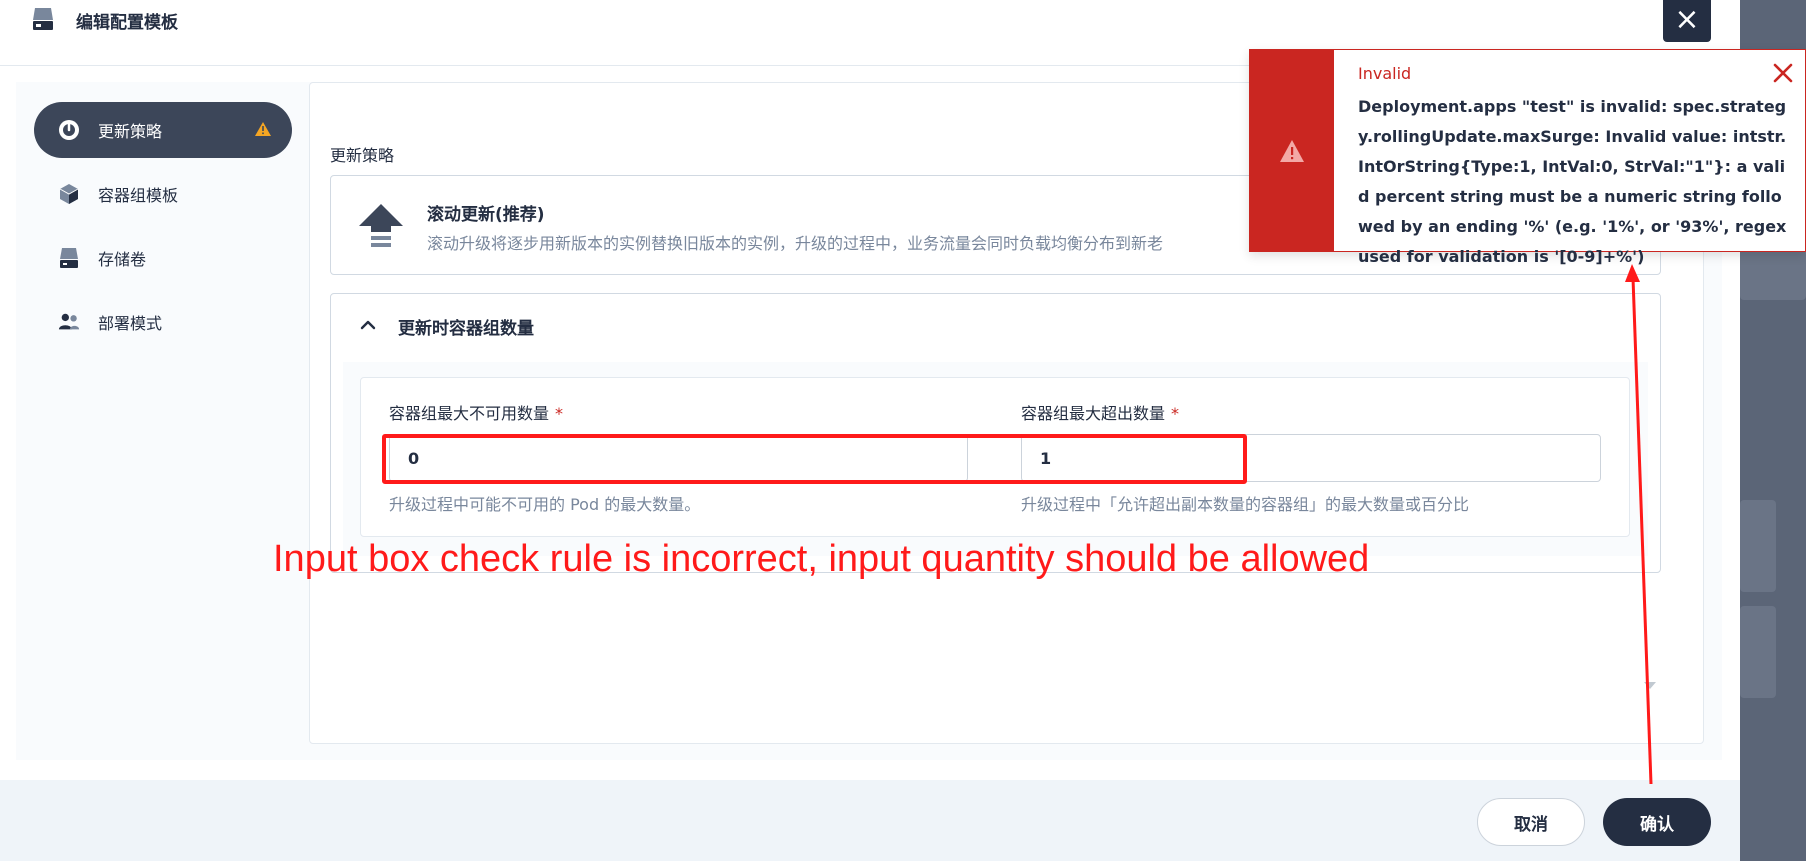 The image size is (1806, 861). Describe the element at coordinates (1100, 413) in the screenshot. I see `max-surge-label: 容器组最大超出数量 *` at that location.